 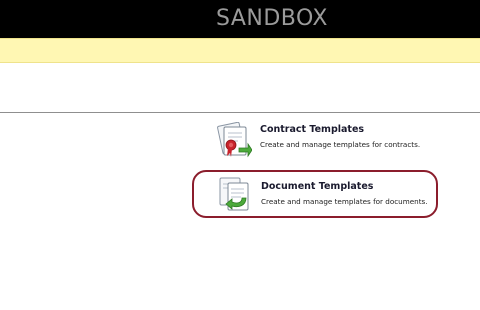 I want to click on tile-title: Document Templates, so click(x=317, y=186).